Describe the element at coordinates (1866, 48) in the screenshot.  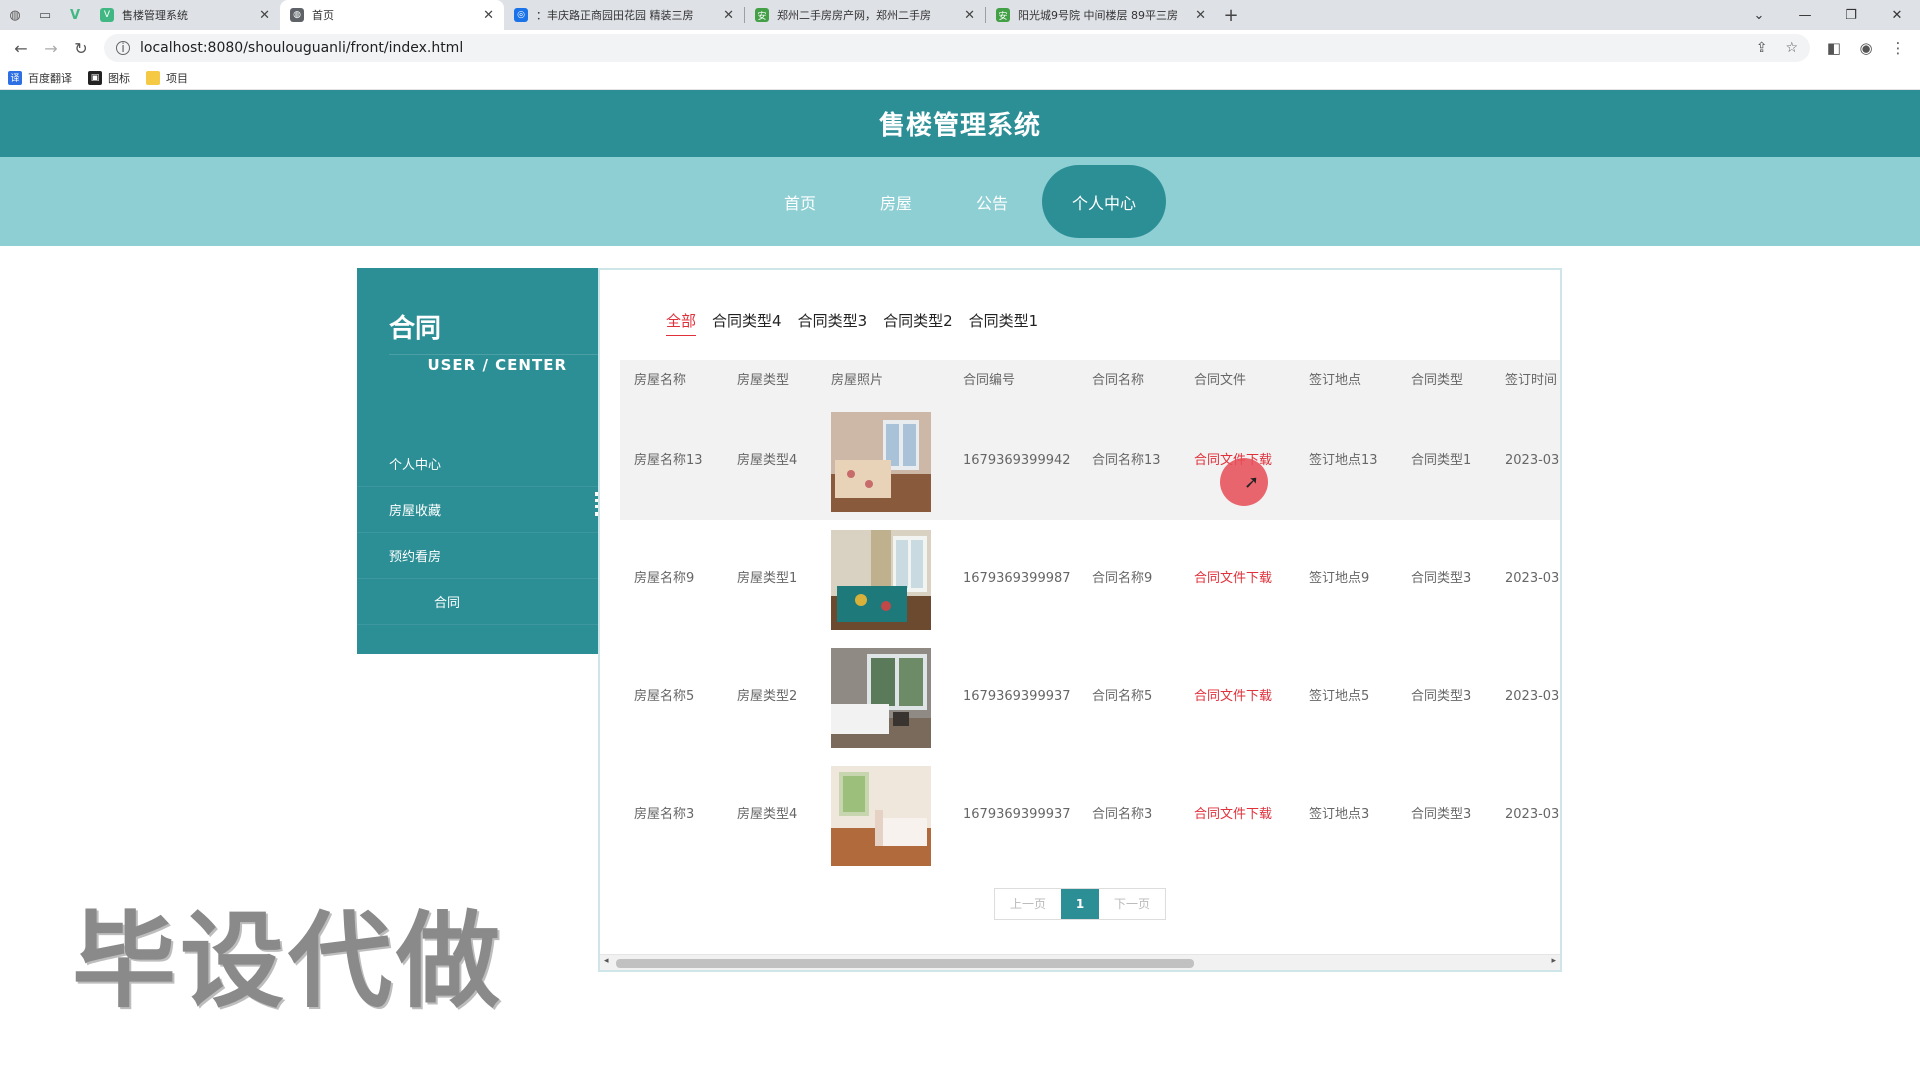
I see `profile-avatar-icon: ◉` at that location.